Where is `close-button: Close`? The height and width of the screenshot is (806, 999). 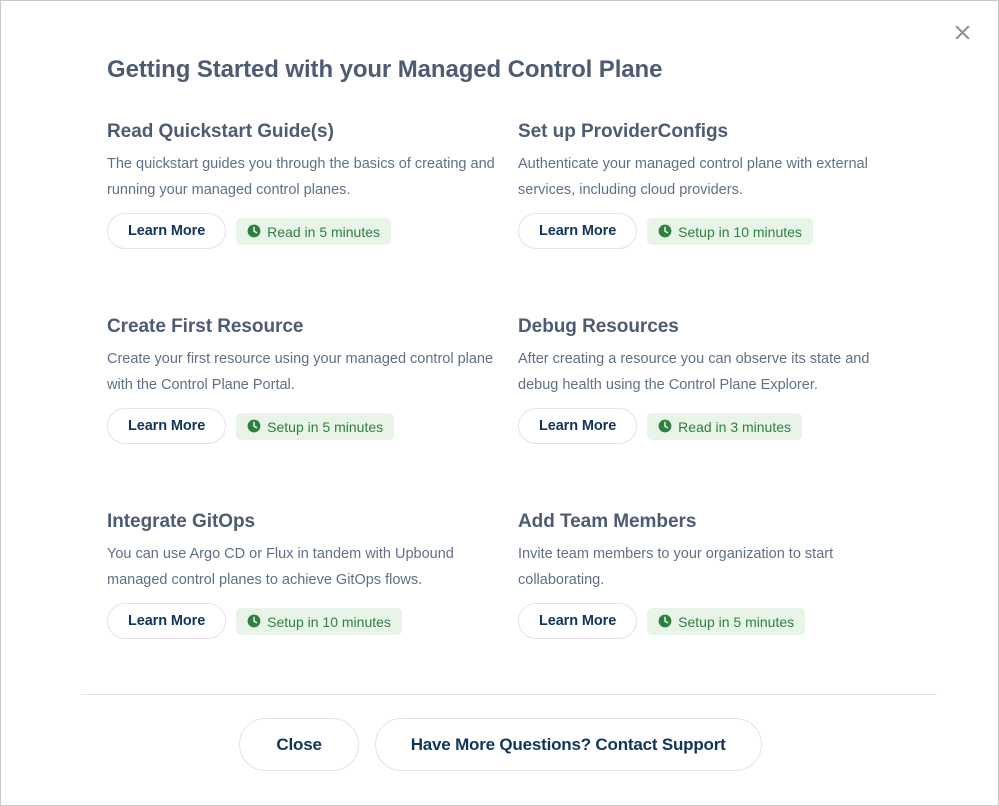 close-button: Close is located at coordinates (299, 744).